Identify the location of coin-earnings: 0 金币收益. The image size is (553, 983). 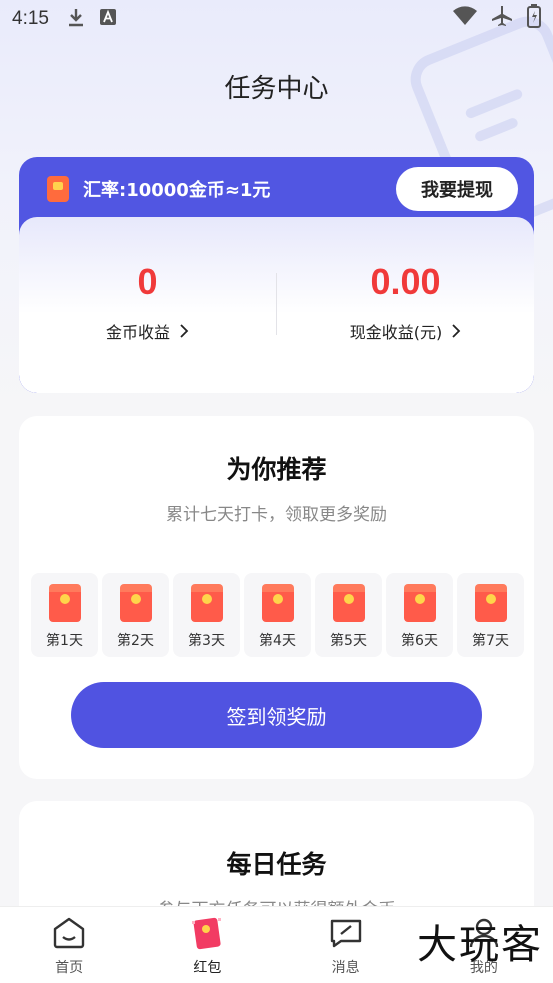
(147, 305).